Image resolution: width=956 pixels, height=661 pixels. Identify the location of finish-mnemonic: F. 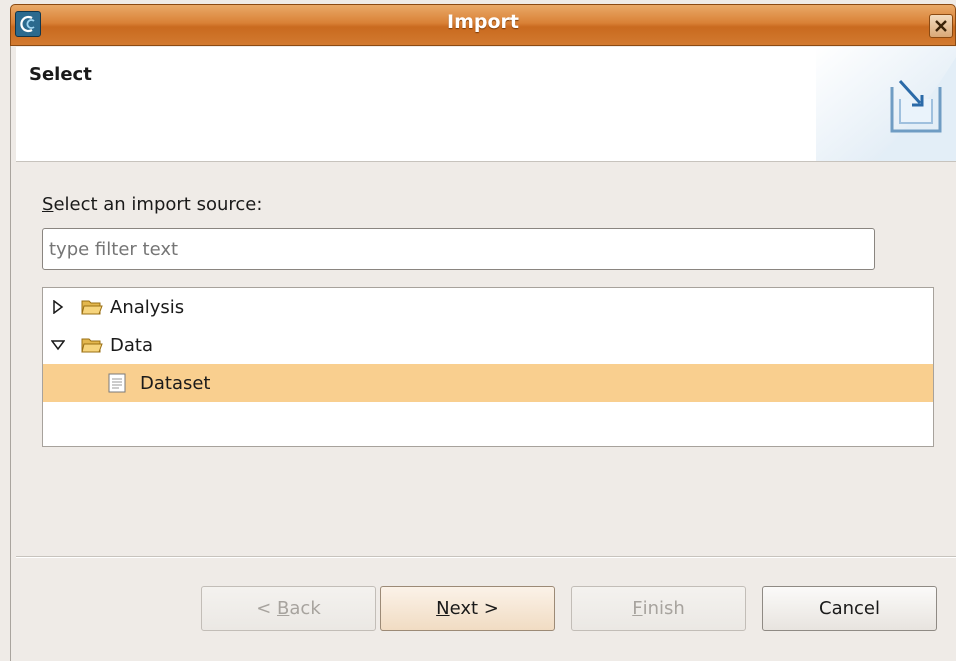
(637, 608).